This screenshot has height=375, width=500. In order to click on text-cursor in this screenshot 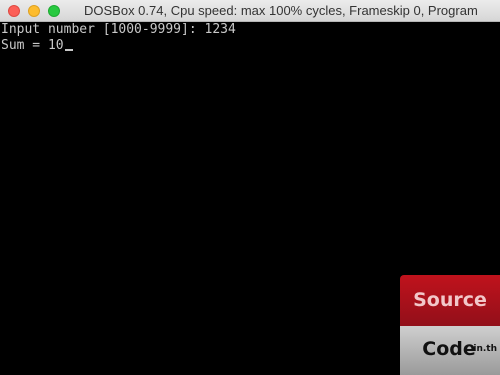, I will do `click(68, 50)`.